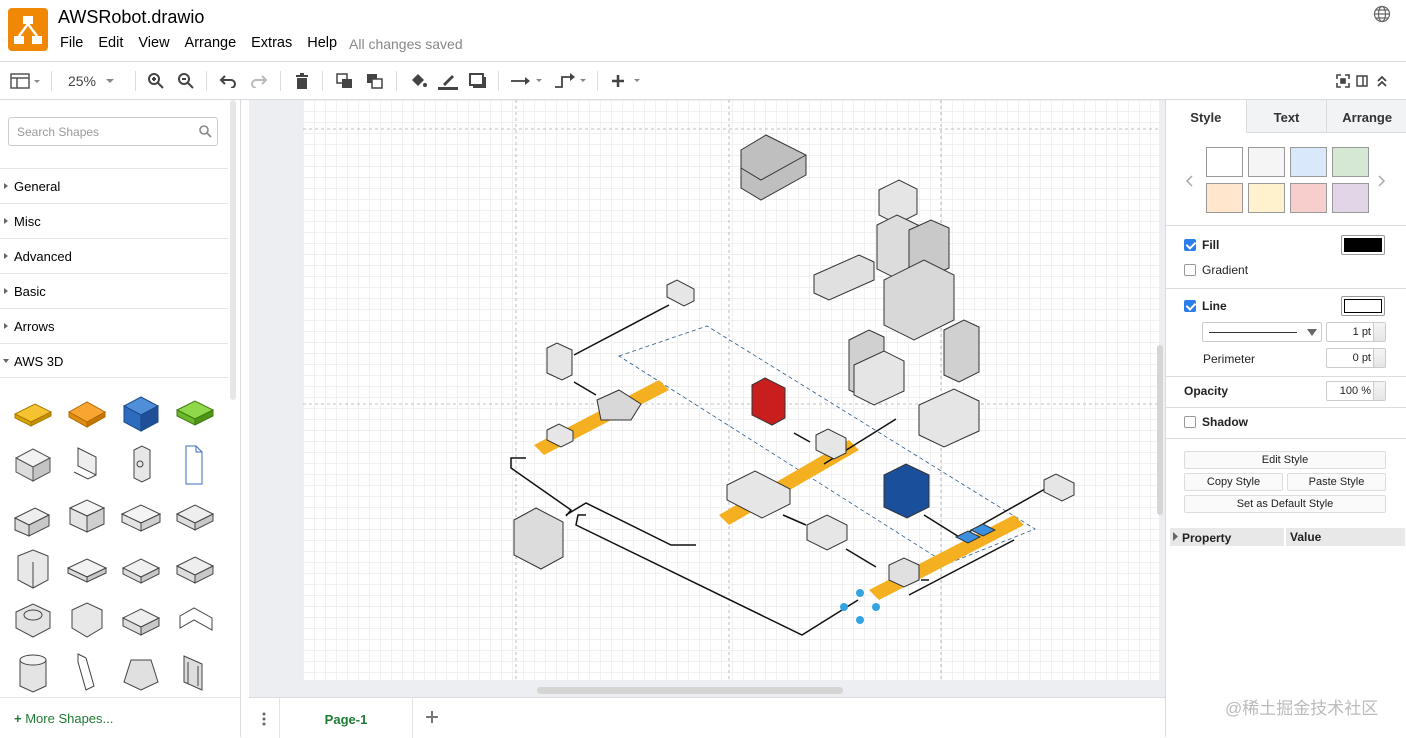  I want to click on waypoints-icon, so click(571, 81).